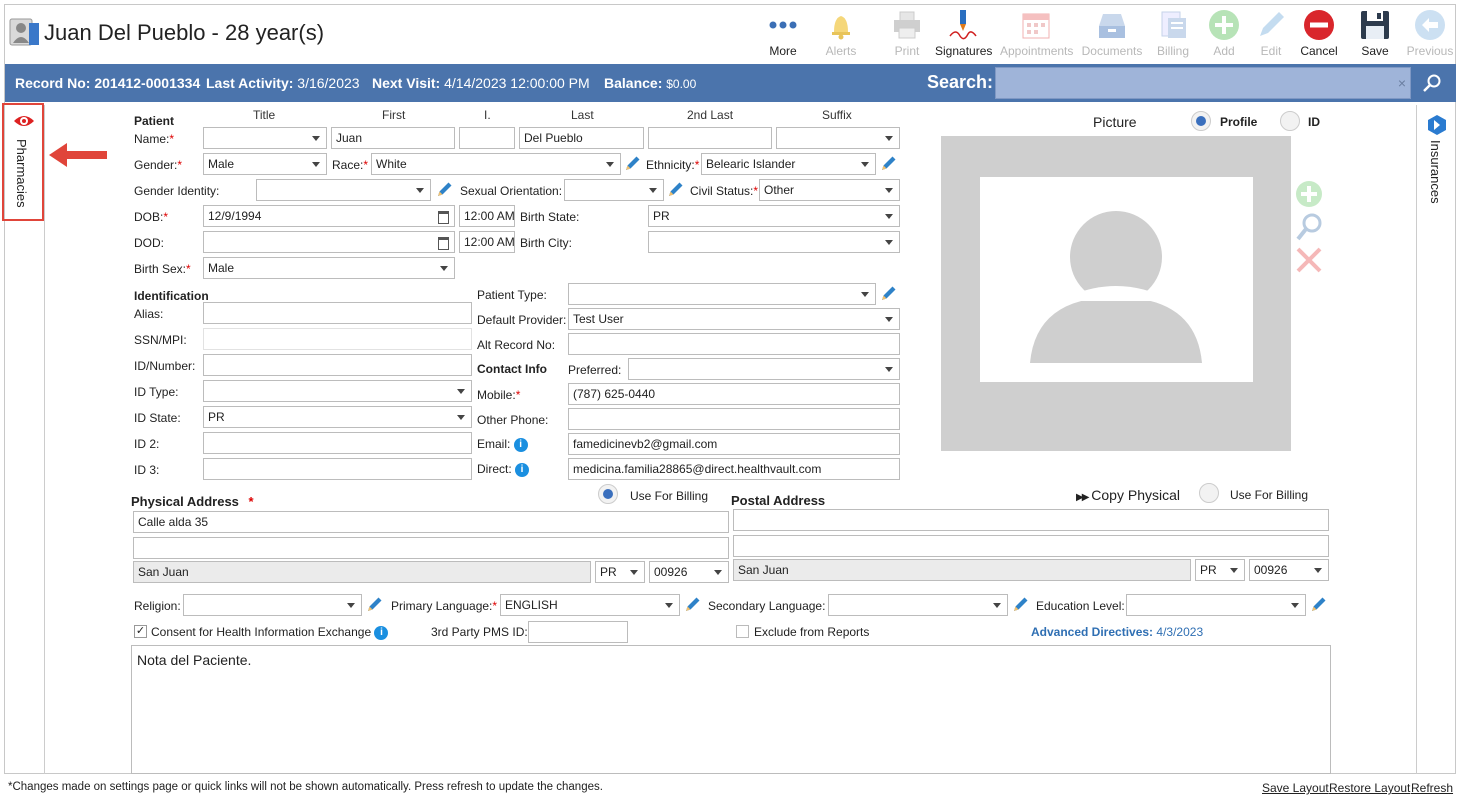  Describe the element at coordinates (767, 606) in the screenshot. I see `secondary-language-label: Secondary Language:` at that location.